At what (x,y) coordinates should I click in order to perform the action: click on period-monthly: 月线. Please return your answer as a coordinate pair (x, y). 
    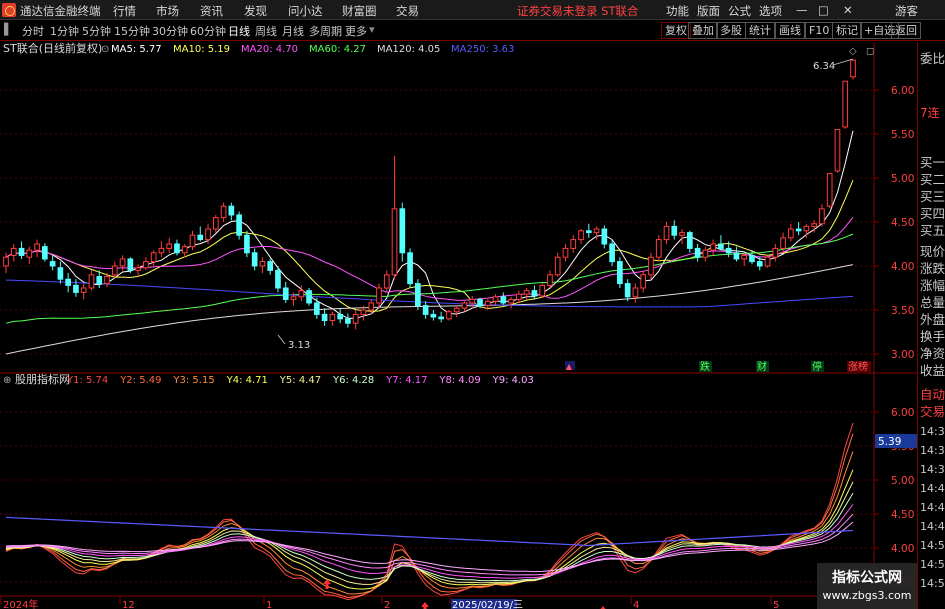
    Looking at the image, I should click on (293, 31).